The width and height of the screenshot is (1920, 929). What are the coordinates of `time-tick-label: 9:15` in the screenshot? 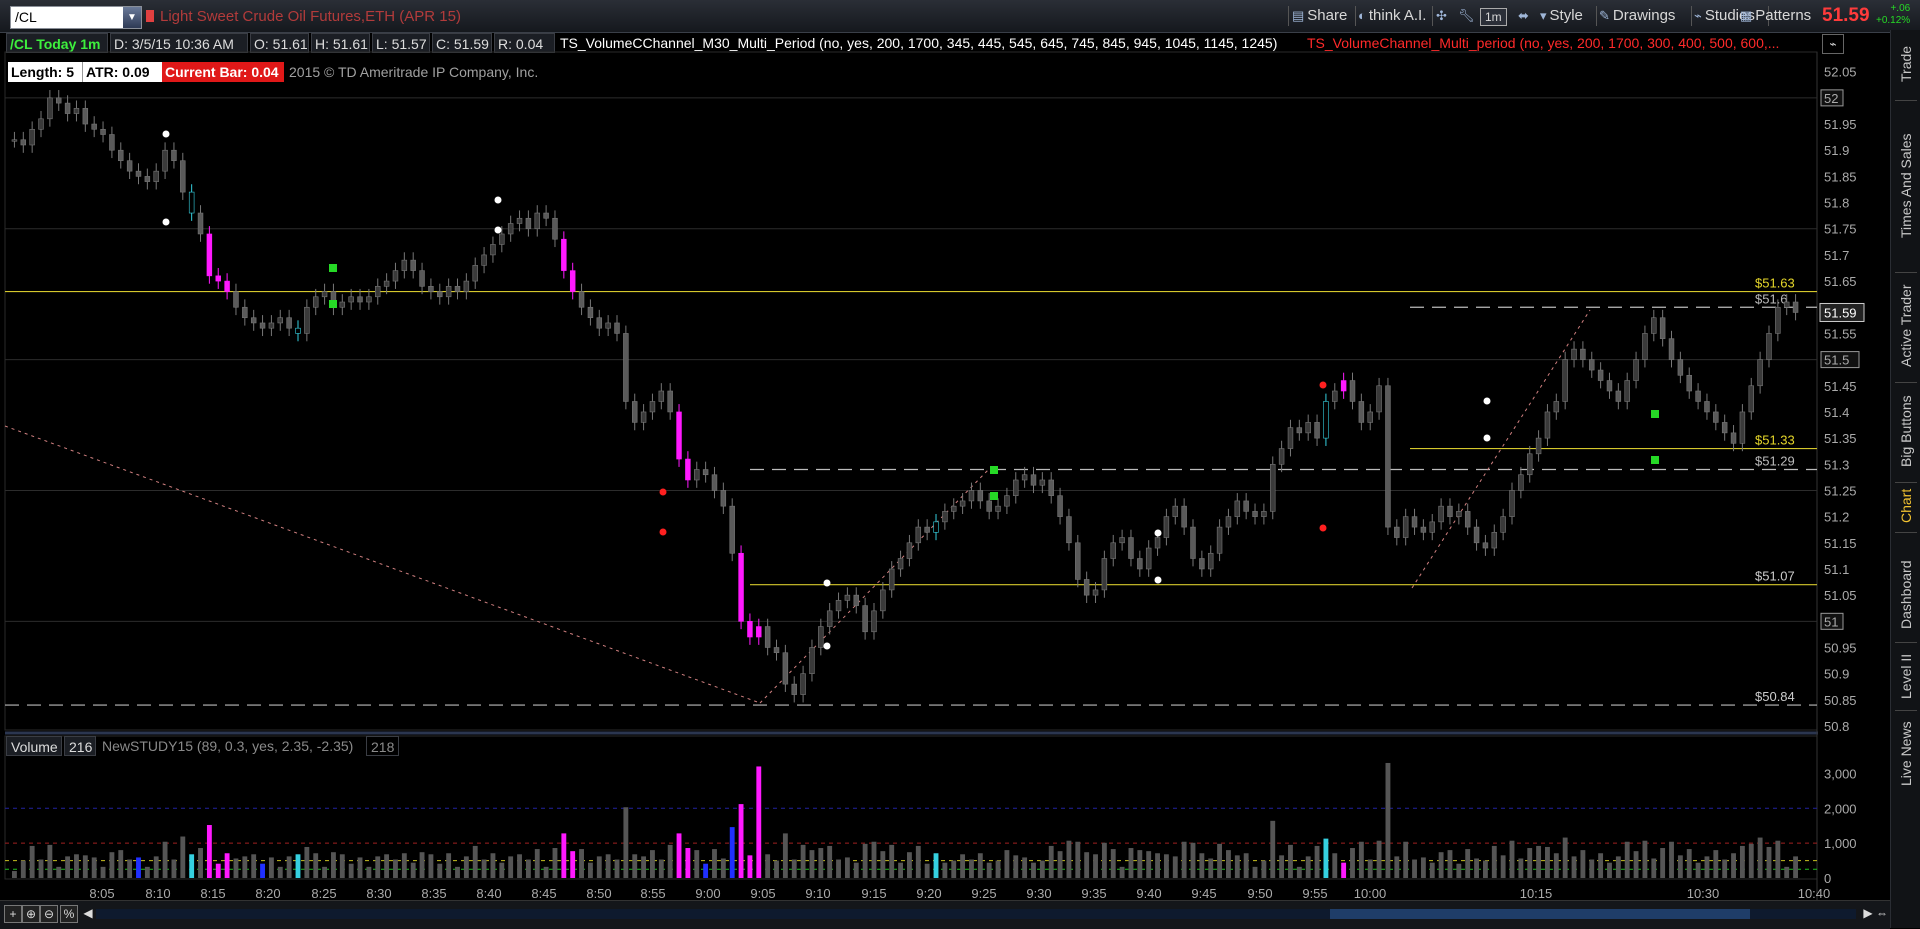 It's located at (873, 893).